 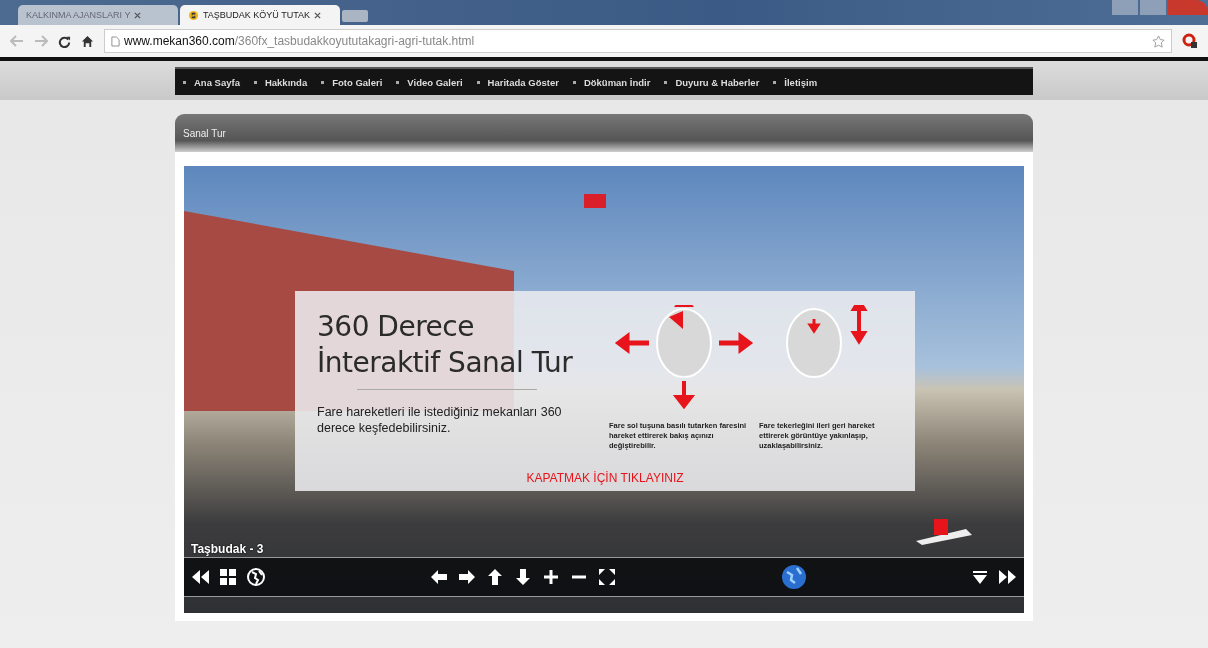 What do you see at coordinates (87, 41) in the screenshot?
I see `home-icon` at bounding box center [87, 41].